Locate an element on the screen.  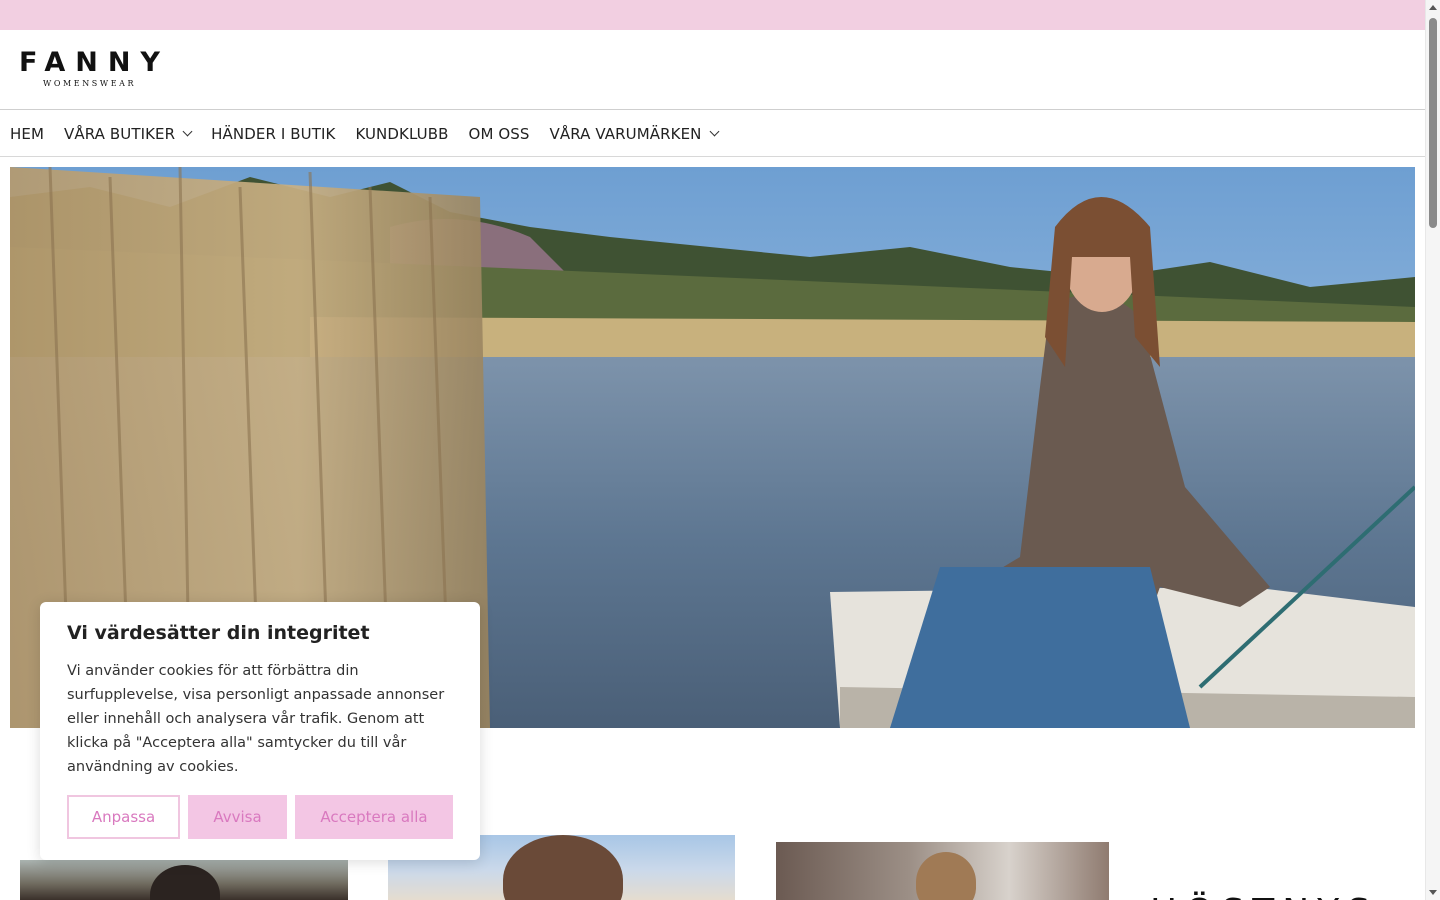
brand-name: FANNY is located at coordinates (94, 62).